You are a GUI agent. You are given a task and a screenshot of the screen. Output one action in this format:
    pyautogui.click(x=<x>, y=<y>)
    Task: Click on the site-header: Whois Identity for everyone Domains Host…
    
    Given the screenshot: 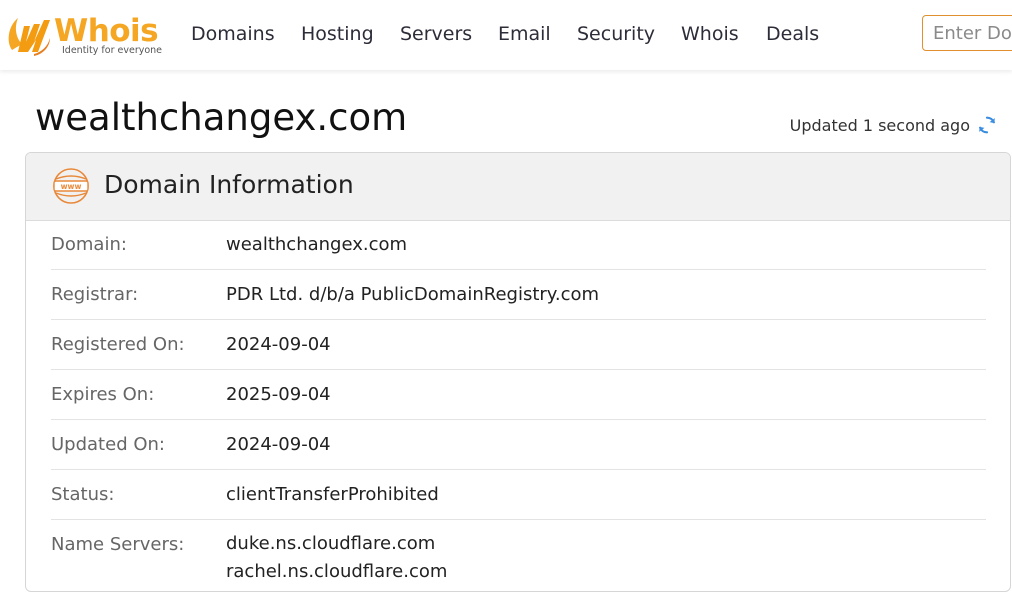 What is the action you would take?
    pyautogui.click(x=506, y=35)
    